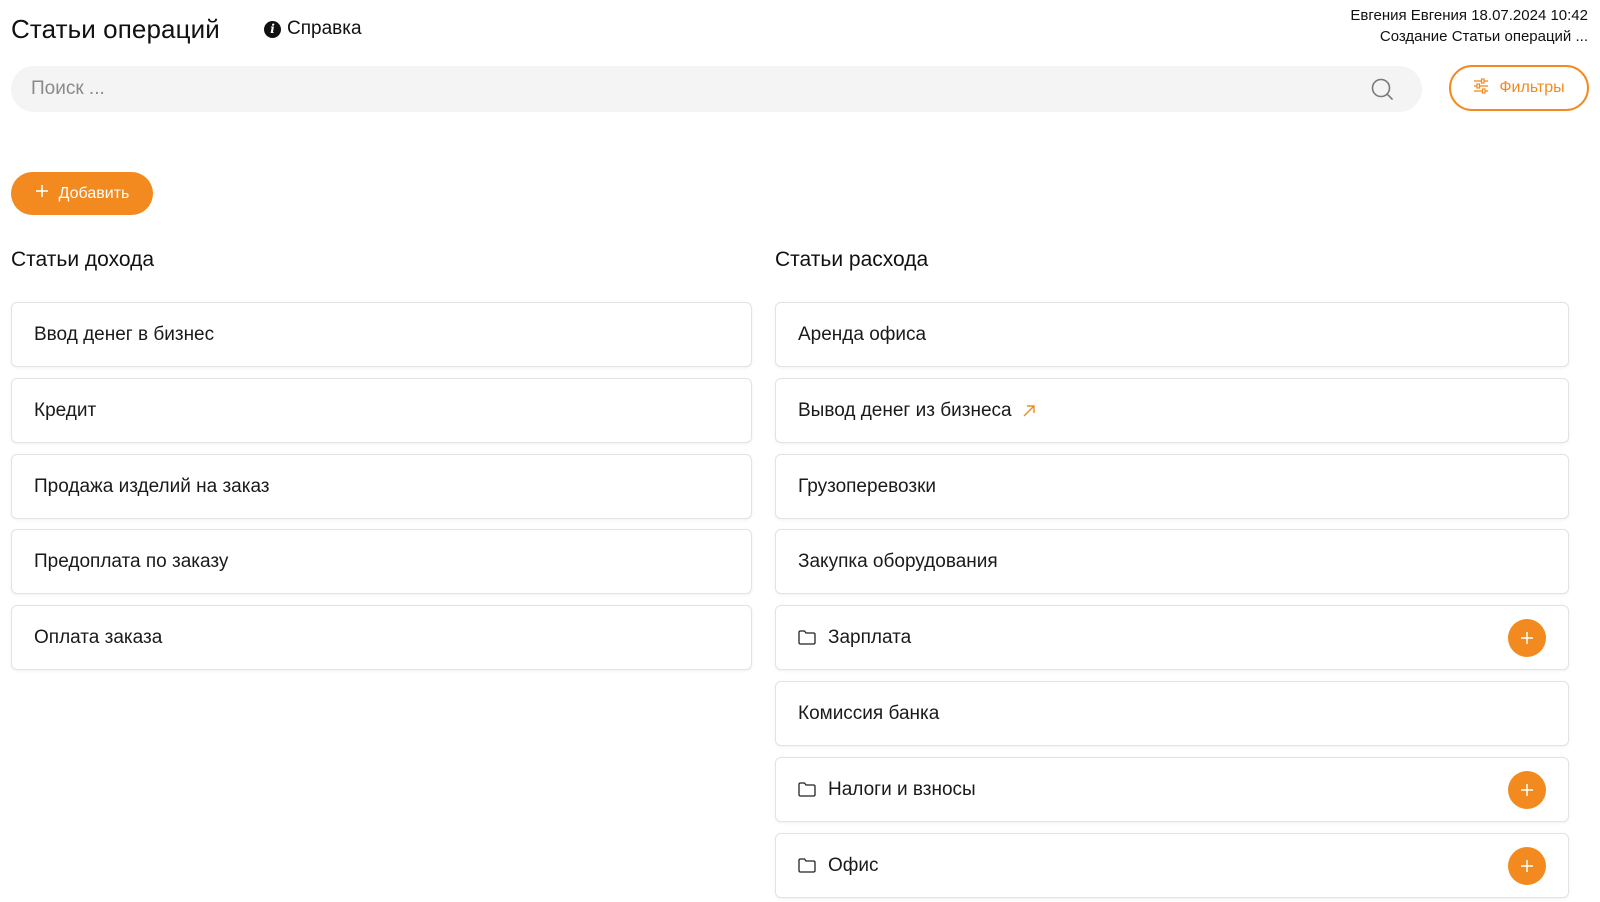 The image size is (1600, 902). What do you see at coordinates (124, 334) in the screenshot?
I see `income-item-label: Ввод денег в бизнес` at bounding box center [124, 334].